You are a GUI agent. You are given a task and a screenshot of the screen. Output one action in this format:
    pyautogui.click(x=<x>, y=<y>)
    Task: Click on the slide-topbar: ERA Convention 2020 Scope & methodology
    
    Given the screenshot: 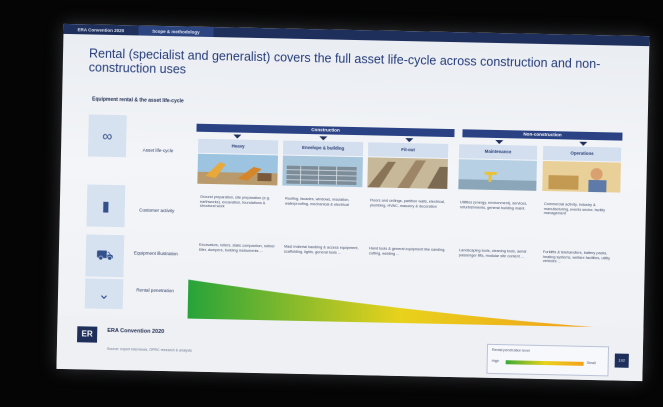 What is the action you would take?
    pyautogui.click(x=356, y=35)
    